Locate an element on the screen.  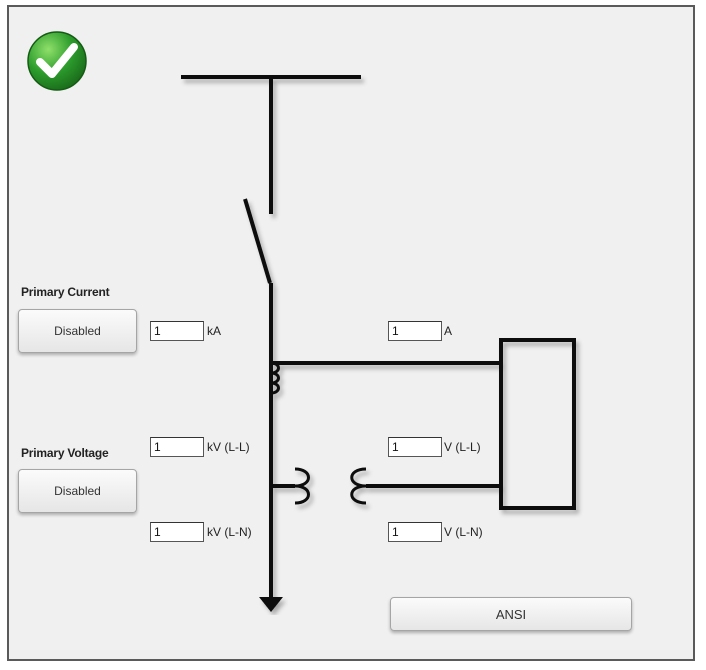
primary-voltage-ll-input is located at coordinates (177, 447).